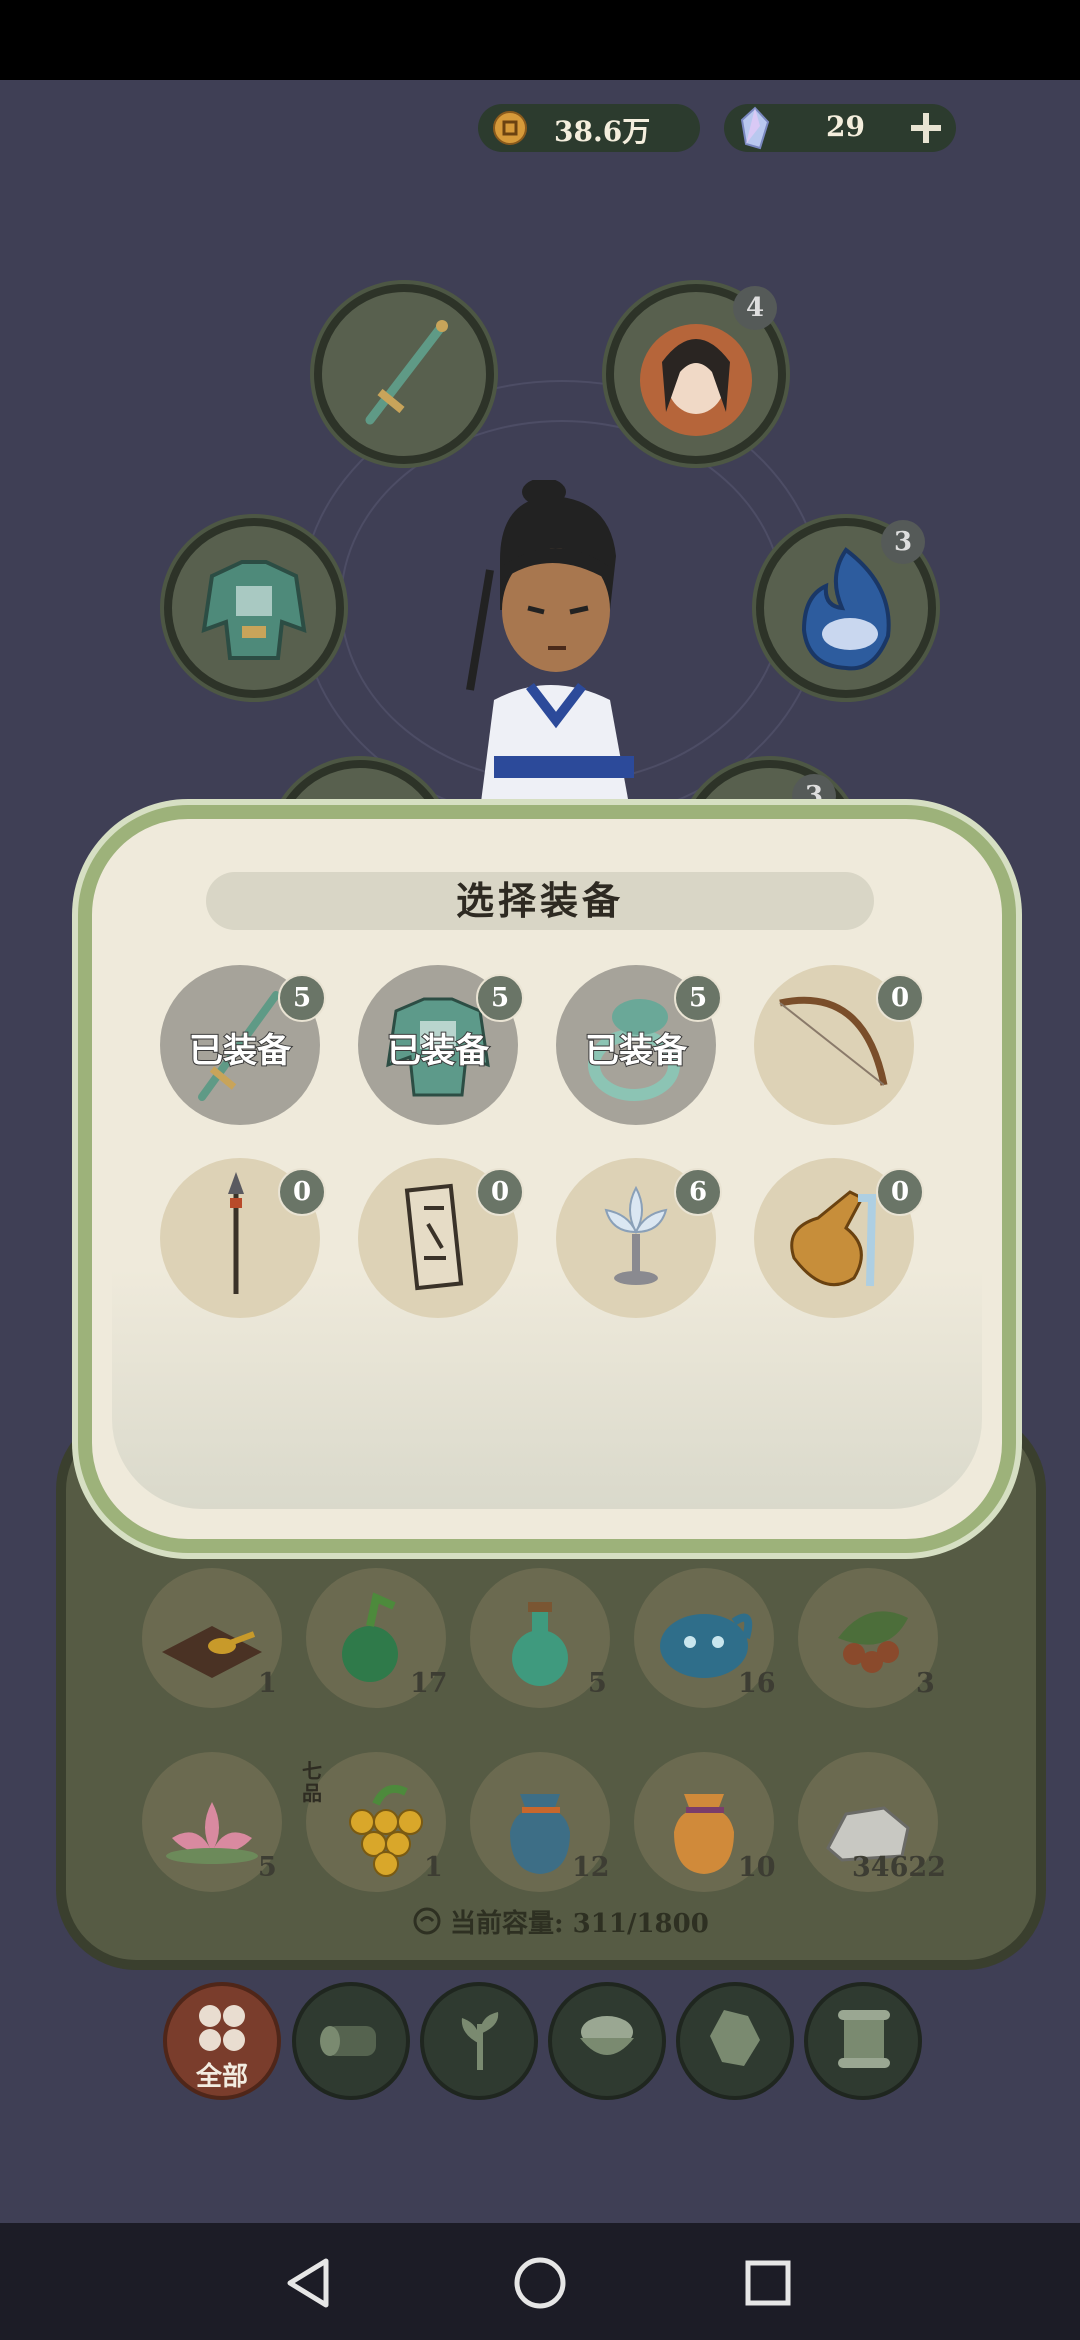  What do you see at coordinates (221, 2077) in the screenshot?
I see `category-all-label: 全部` at bounding box center [221, 2077].